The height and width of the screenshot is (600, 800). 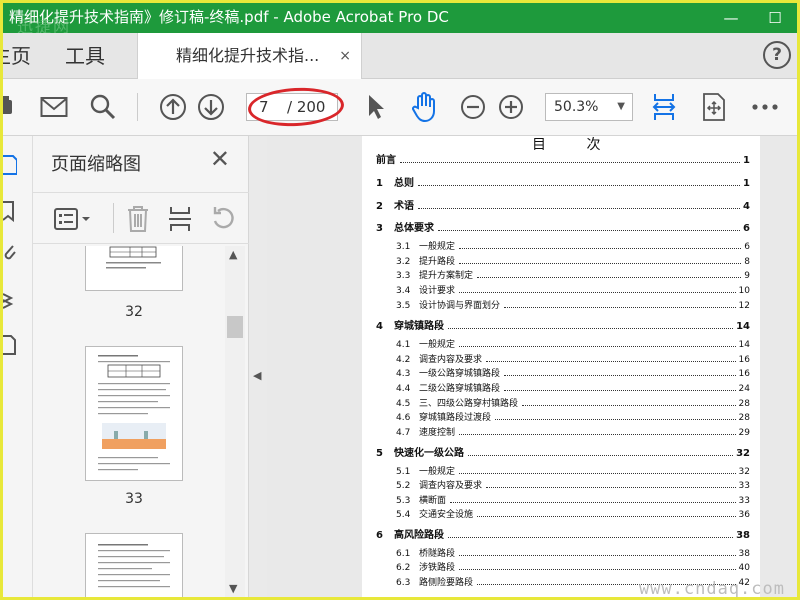 I want to click on hand-tool-icon, so click(x=424, y=107).